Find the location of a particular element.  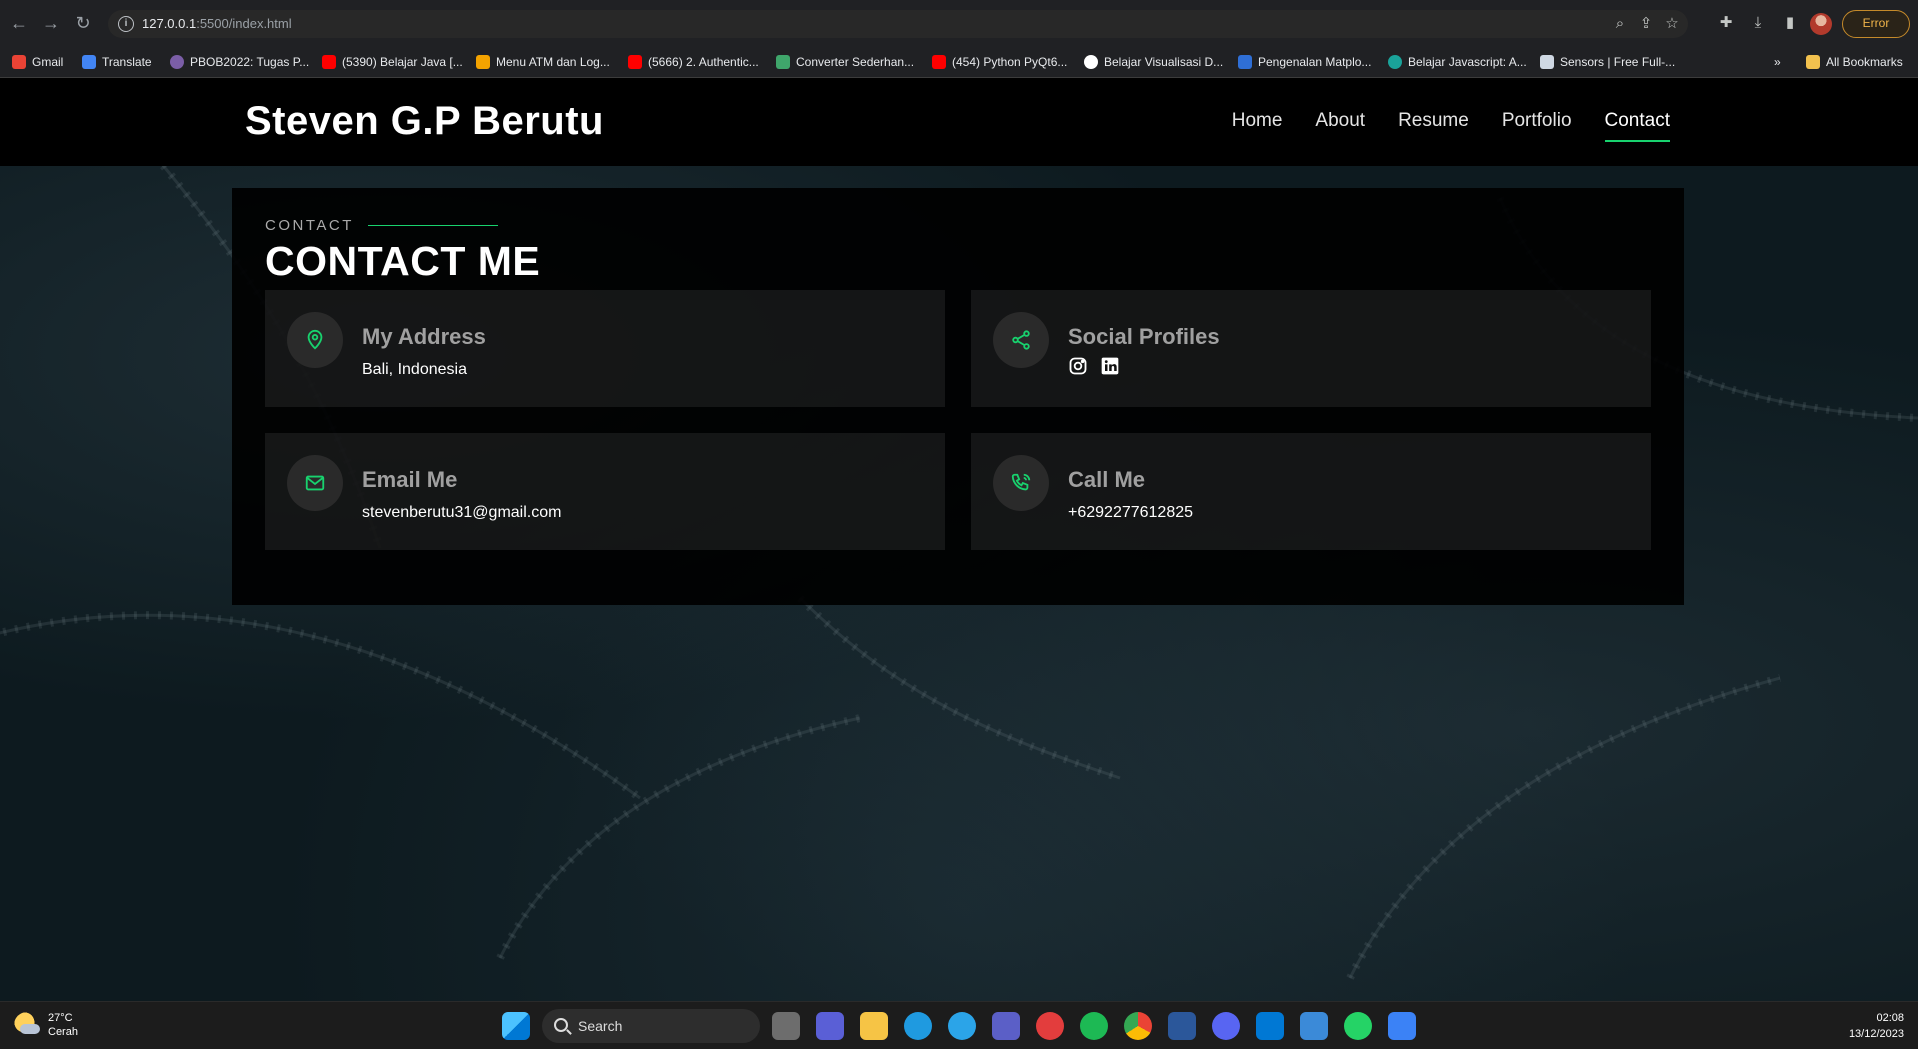

social-box: Social Profiles is located at coordinates (1311, 348).